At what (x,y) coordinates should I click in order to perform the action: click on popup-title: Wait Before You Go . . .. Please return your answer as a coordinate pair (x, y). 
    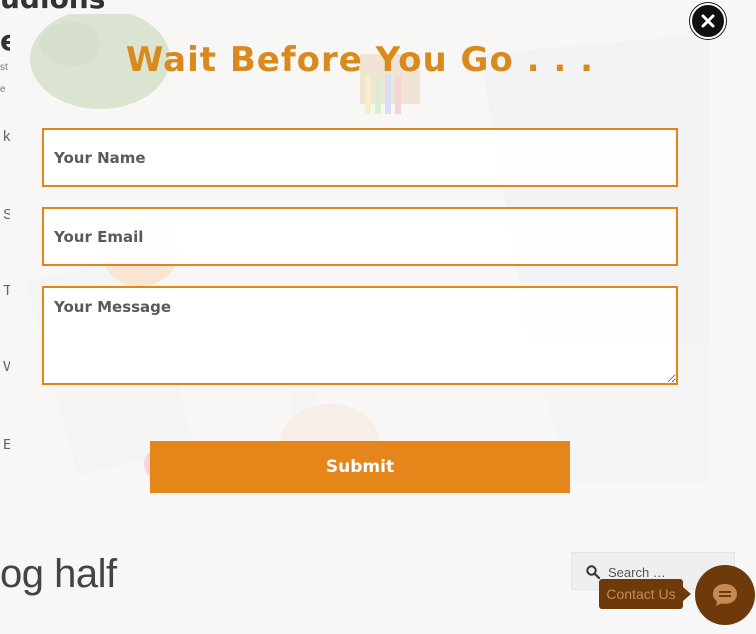
    Looking at the image, I should click on (360, 60).